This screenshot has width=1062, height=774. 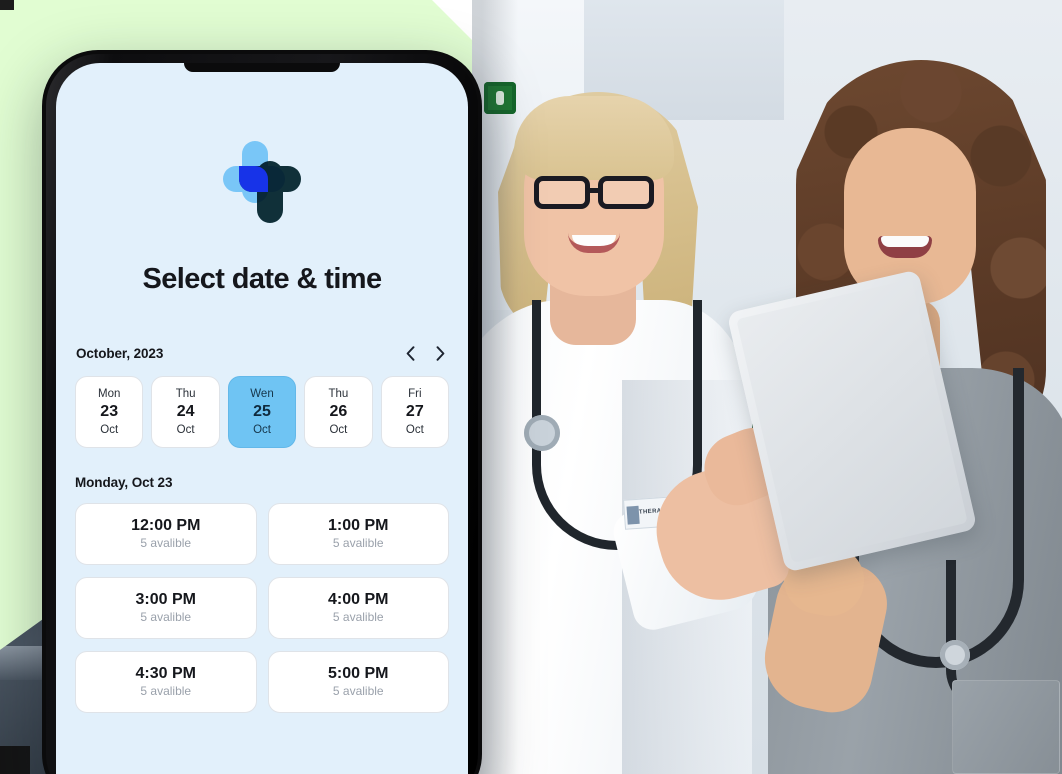 What do you see at coordinates (109, 394) in the screenshot?
I see `date-card-weekday: Mon` at bounding box center [109, 394].